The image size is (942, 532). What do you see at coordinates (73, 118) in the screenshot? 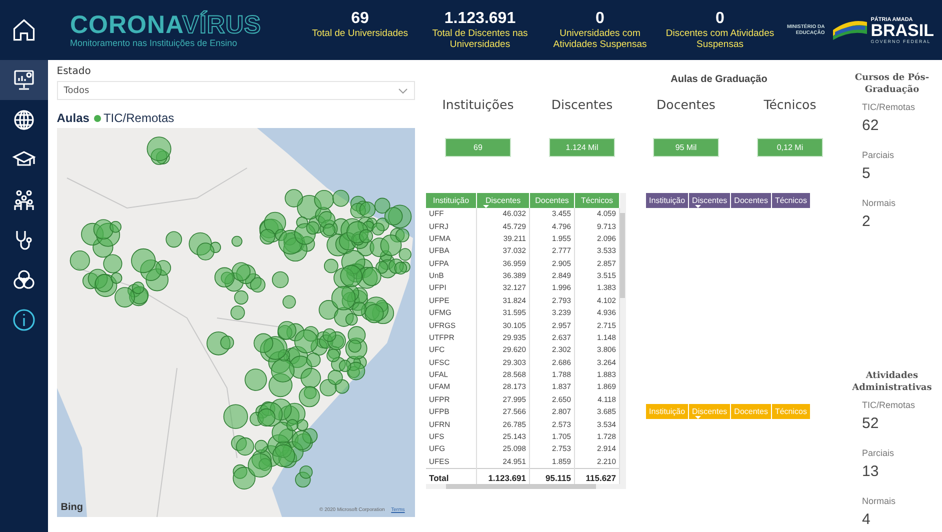
I see `map-title: Aulas` at bounding box center [73, 118].